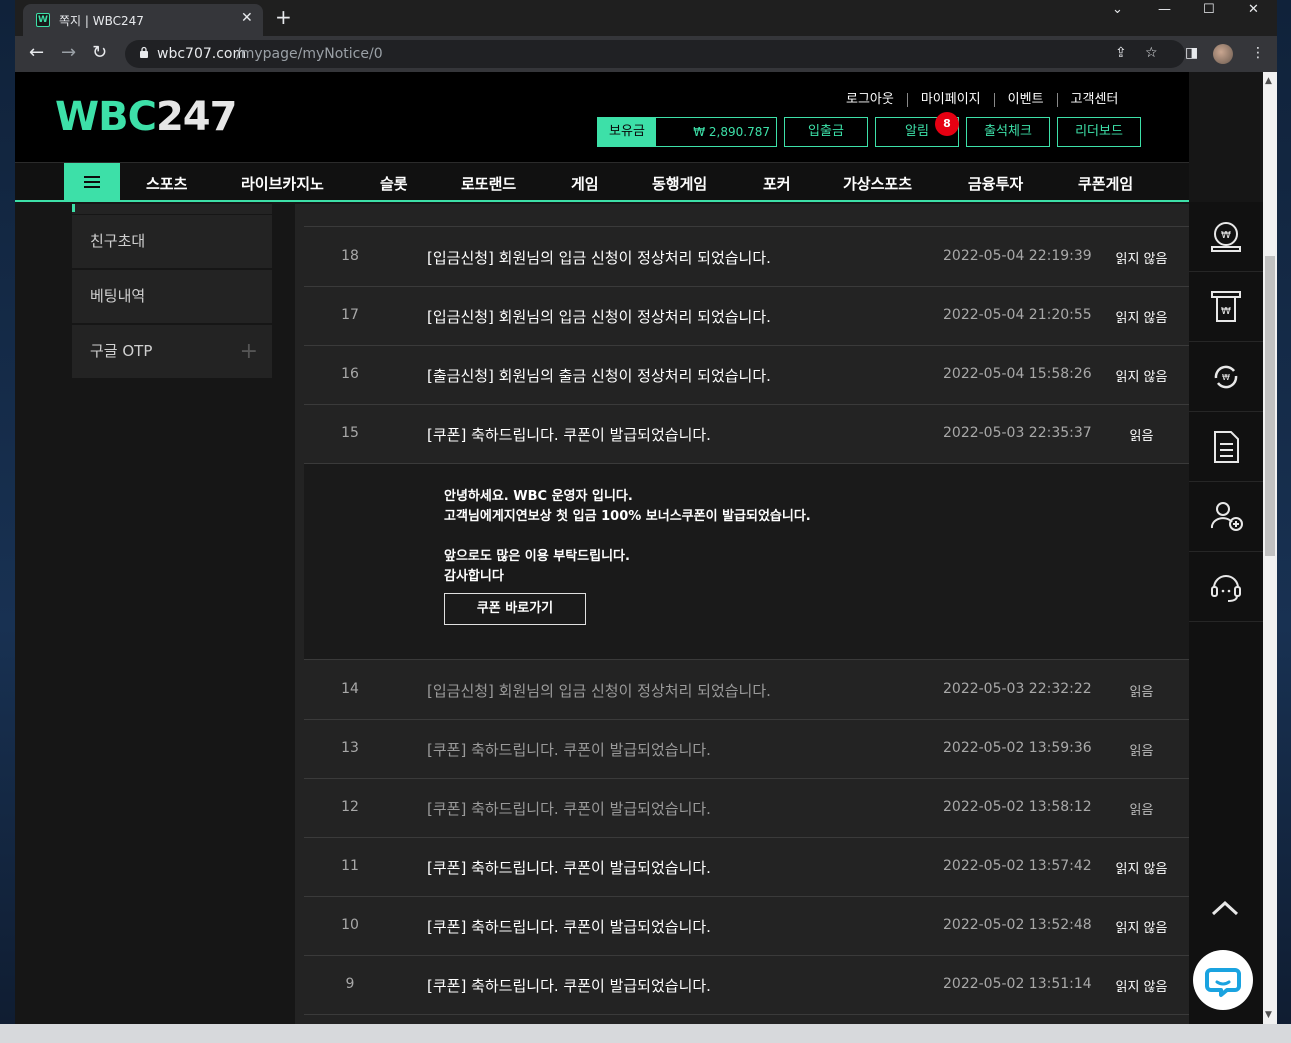 The image size is (1291, 1043). I want to click on nav-game: 게임, so click(585, 183).